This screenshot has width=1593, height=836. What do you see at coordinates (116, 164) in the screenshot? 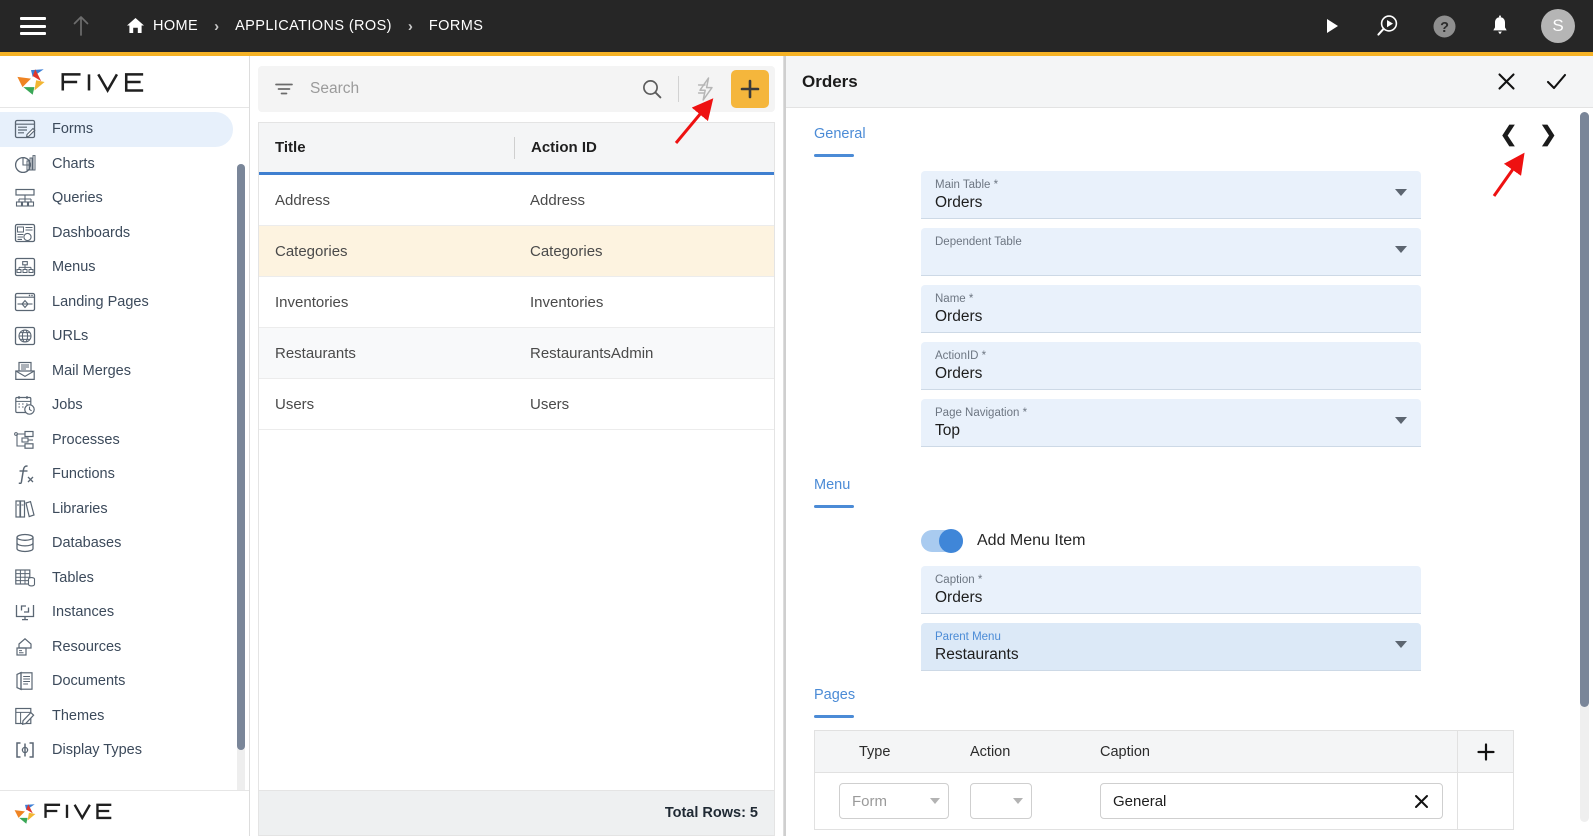
I see `sidebar-item-charts: Charts` at bounding box center [116, 164].